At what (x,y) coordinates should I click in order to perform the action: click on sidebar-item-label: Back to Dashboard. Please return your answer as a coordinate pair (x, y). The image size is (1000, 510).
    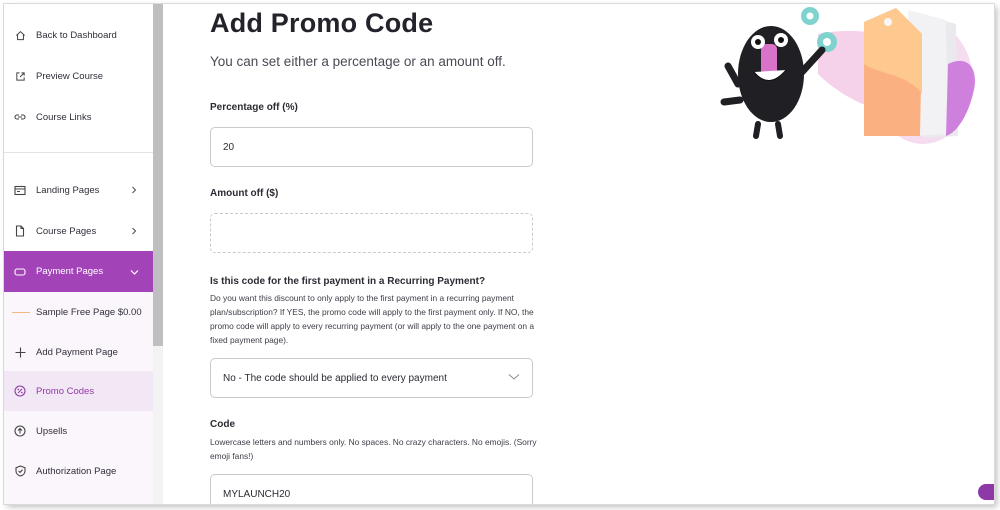
    Looking at the image, I should click on (76, 35).